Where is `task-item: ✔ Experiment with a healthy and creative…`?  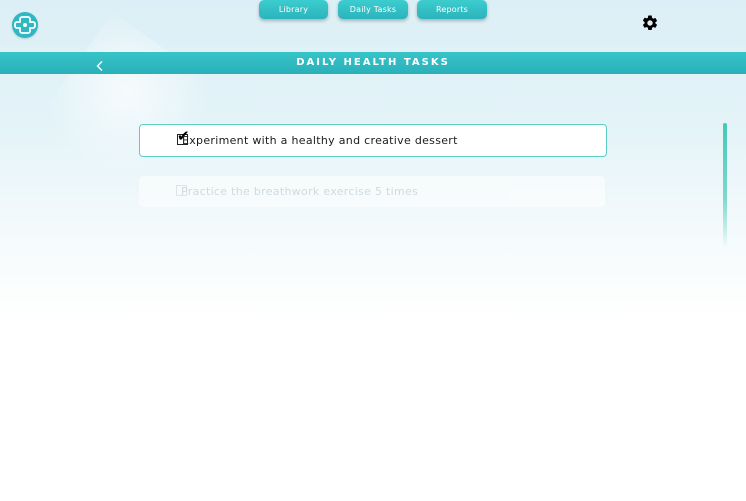 task-item: ✔ Experiment with a healthy and creative… is located at coordinates (373, 140).